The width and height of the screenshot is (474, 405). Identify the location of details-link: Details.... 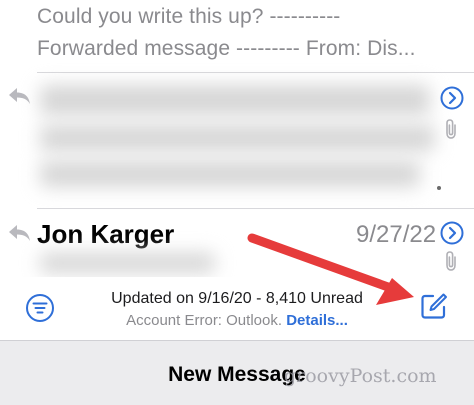
(317, 320).